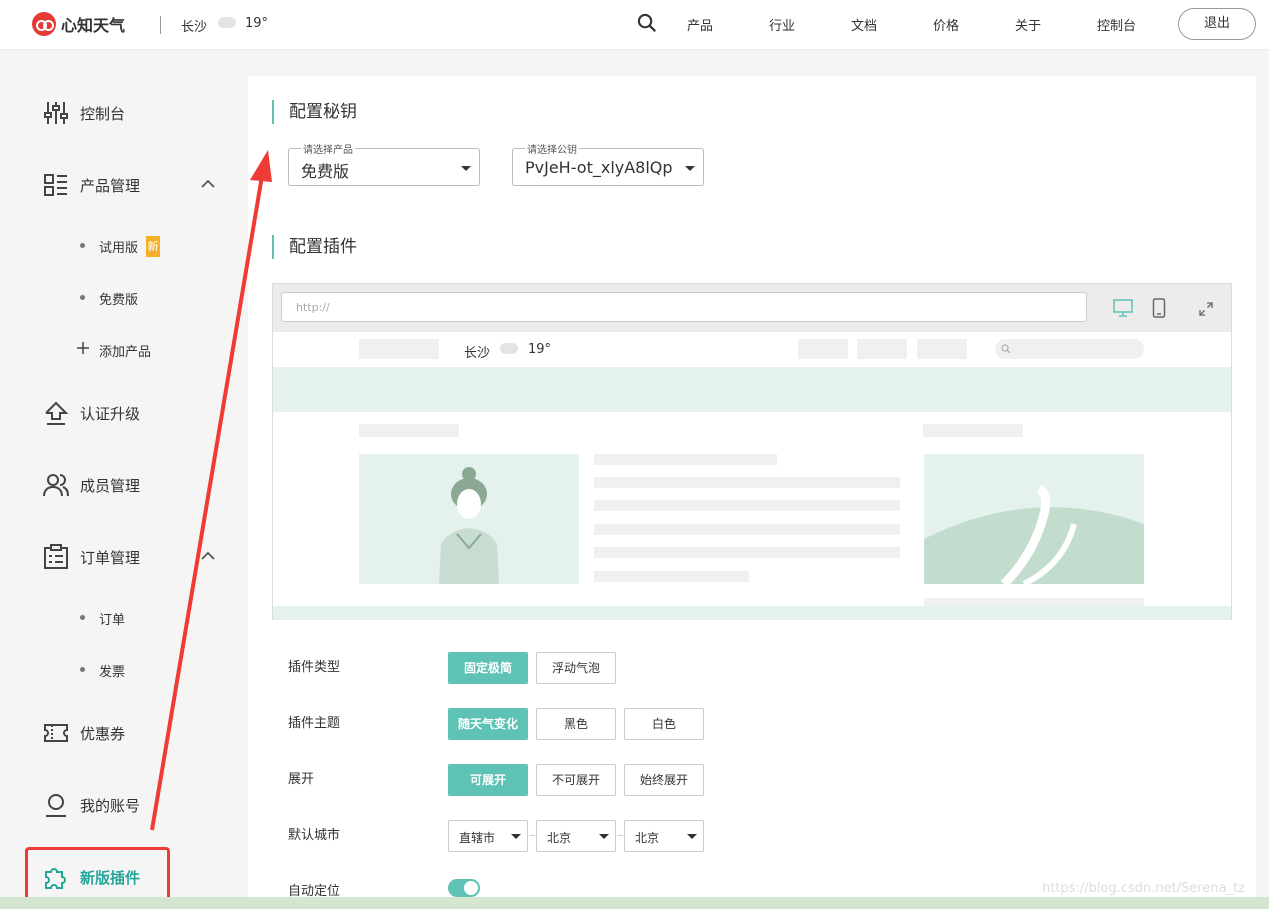 This screenshot has height=909, width=1269. Describe the element at coordinates (314, 667) in the screenshot. I see `plugin-type-label: 插件类型` at that location.